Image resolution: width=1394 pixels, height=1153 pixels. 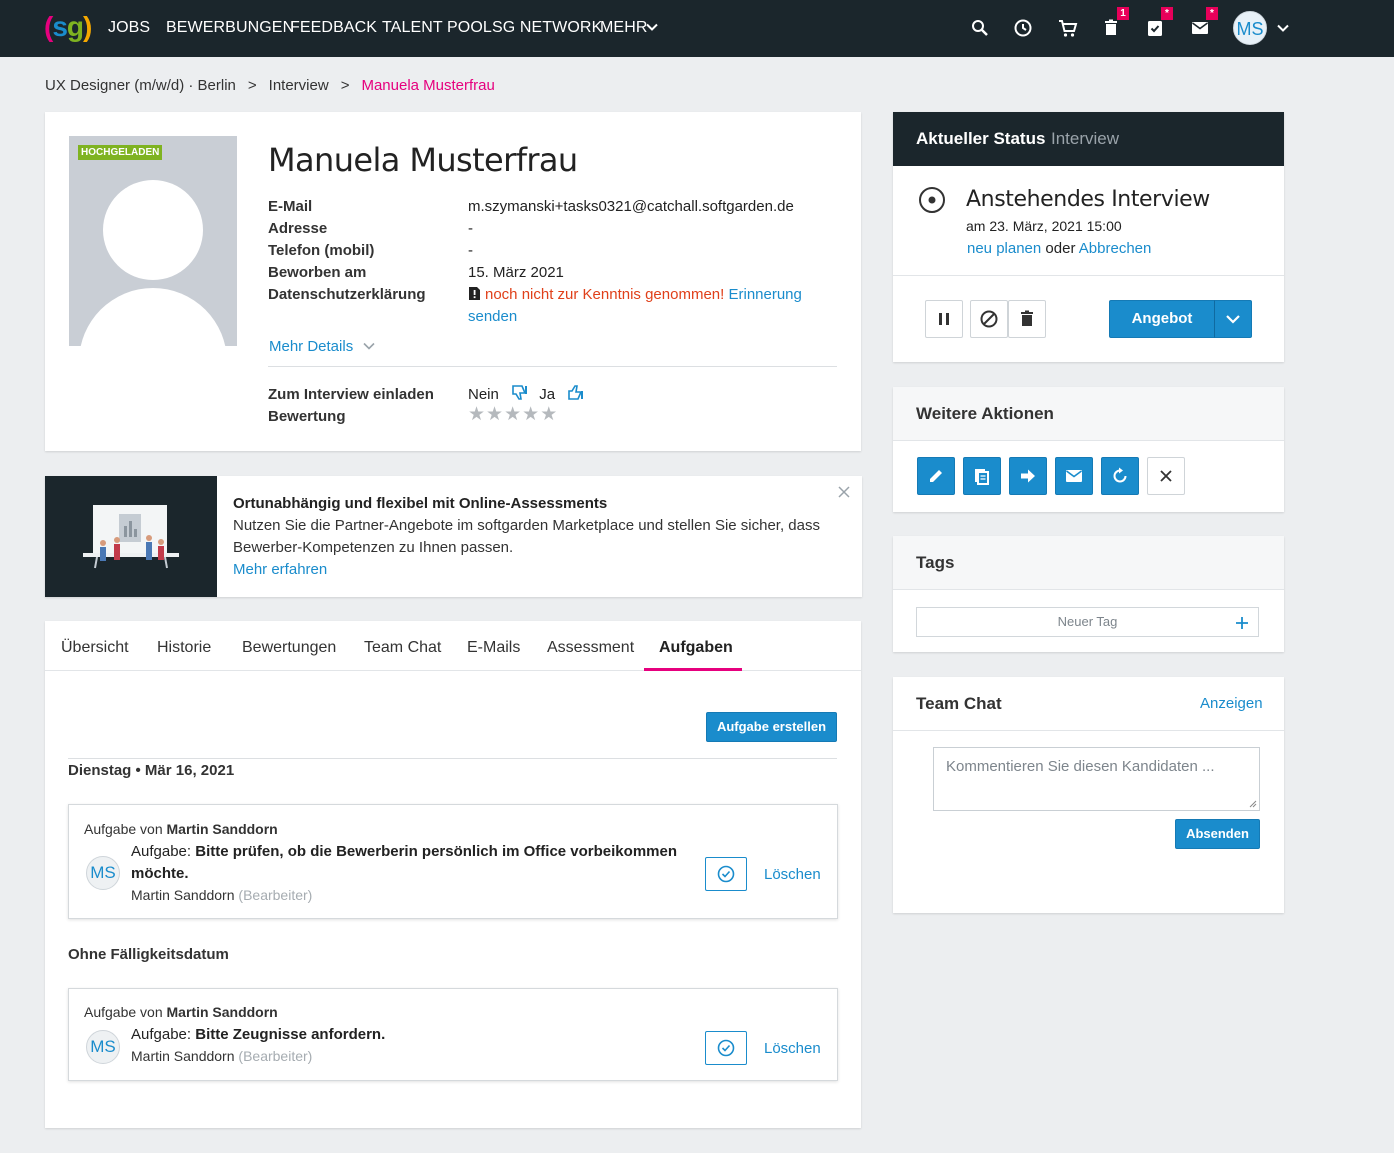 I want to click on nav-sg-network: SG NETWORK, so click(x=547, y=28).